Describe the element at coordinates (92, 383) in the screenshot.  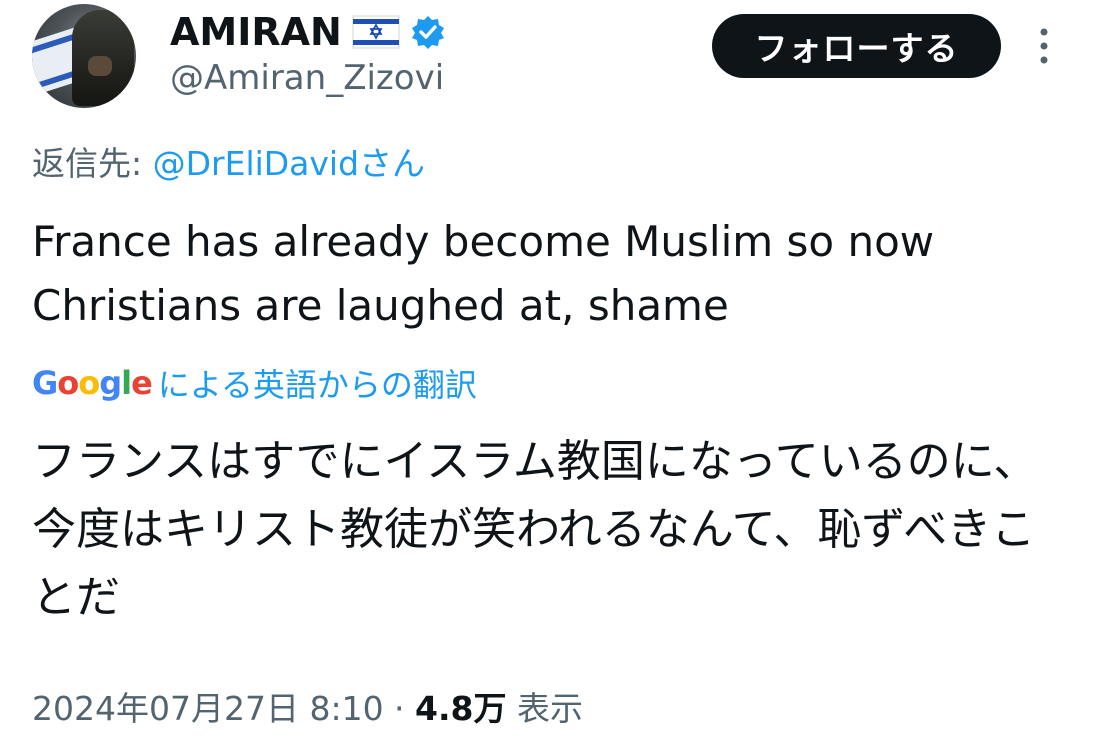
I see `google-logo: Google` at that location.